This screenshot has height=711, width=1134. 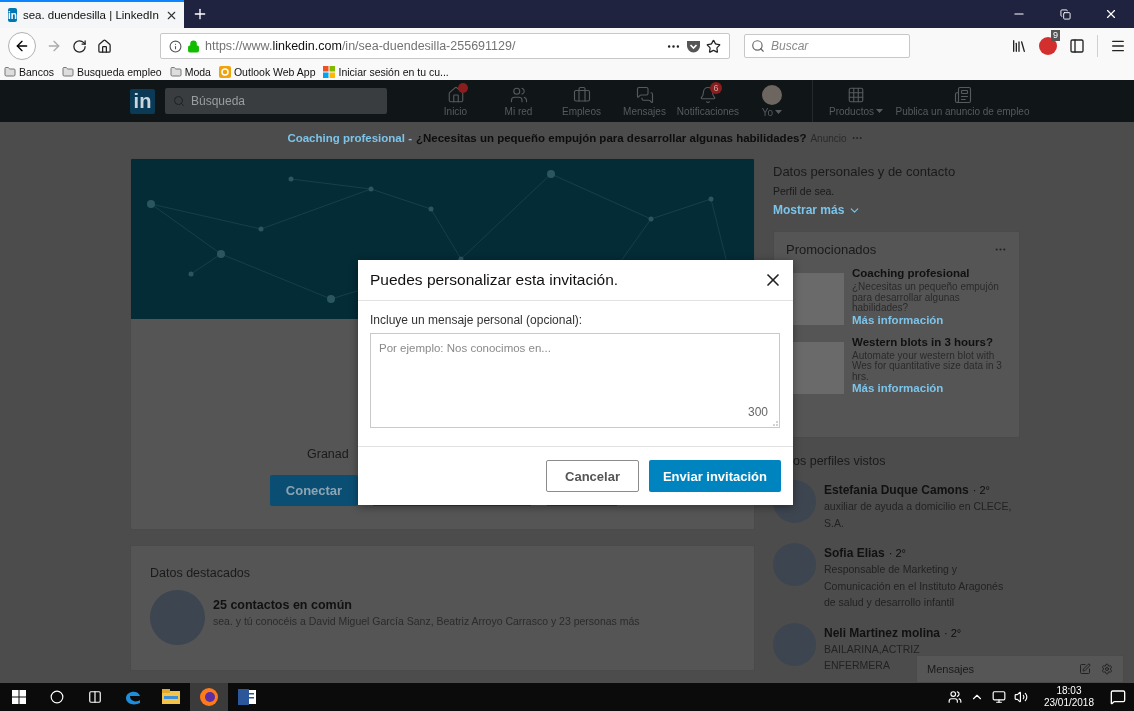 What do you see at coordinates (1118, 46) in the screenshot?
I see `menu-icon` at bounding box center [1118, 46].